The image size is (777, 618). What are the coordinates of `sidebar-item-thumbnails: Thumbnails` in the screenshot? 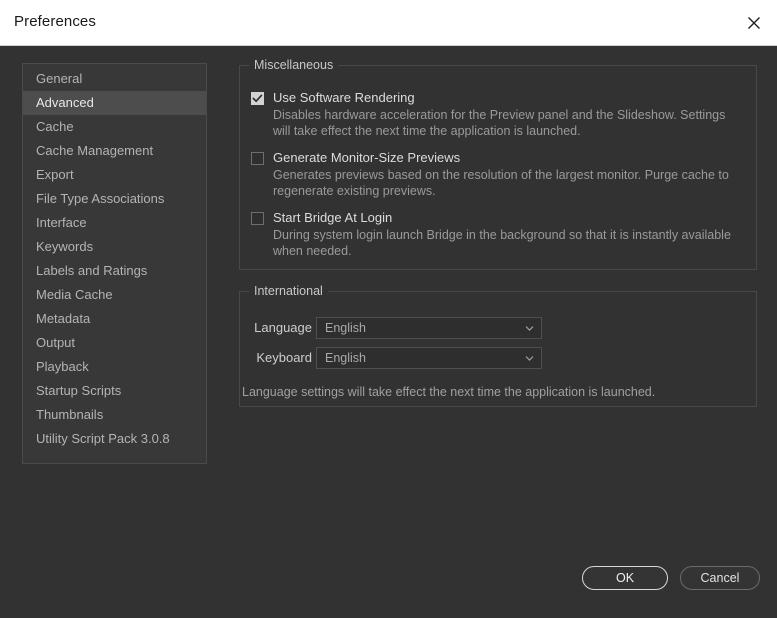 It's located at (114, 415).